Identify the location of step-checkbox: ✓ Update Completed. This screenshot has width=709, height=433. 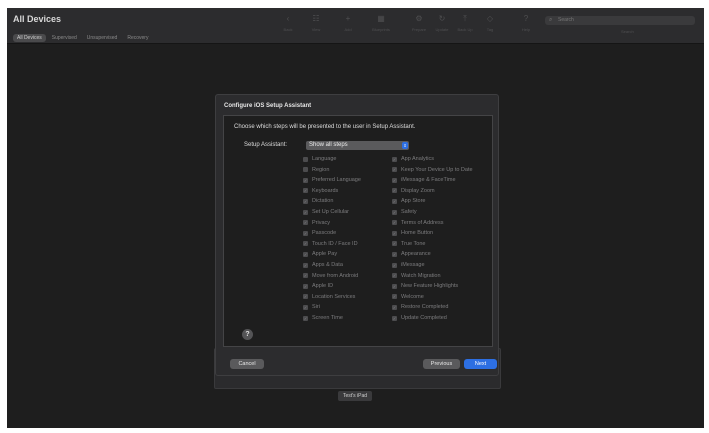
(419, 318).